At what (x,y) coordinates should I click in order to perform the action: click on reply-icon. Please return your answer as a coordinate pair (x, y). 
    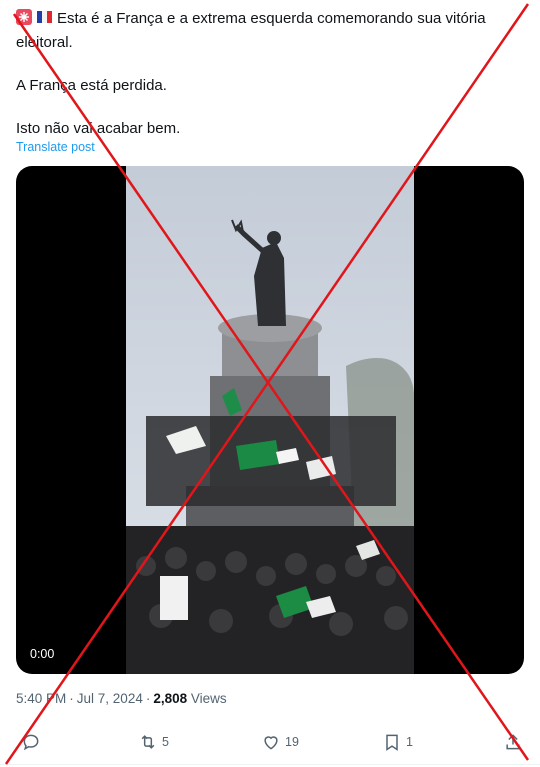
    Looking at the image, I should click on (31, 742).